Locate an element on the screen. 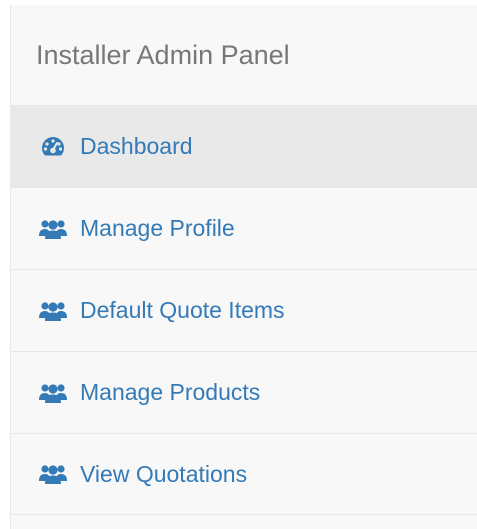 The width and height of the screenshot is (477, 529). panel-title: Installer Admin Panel is located at coordinates (163, 54).